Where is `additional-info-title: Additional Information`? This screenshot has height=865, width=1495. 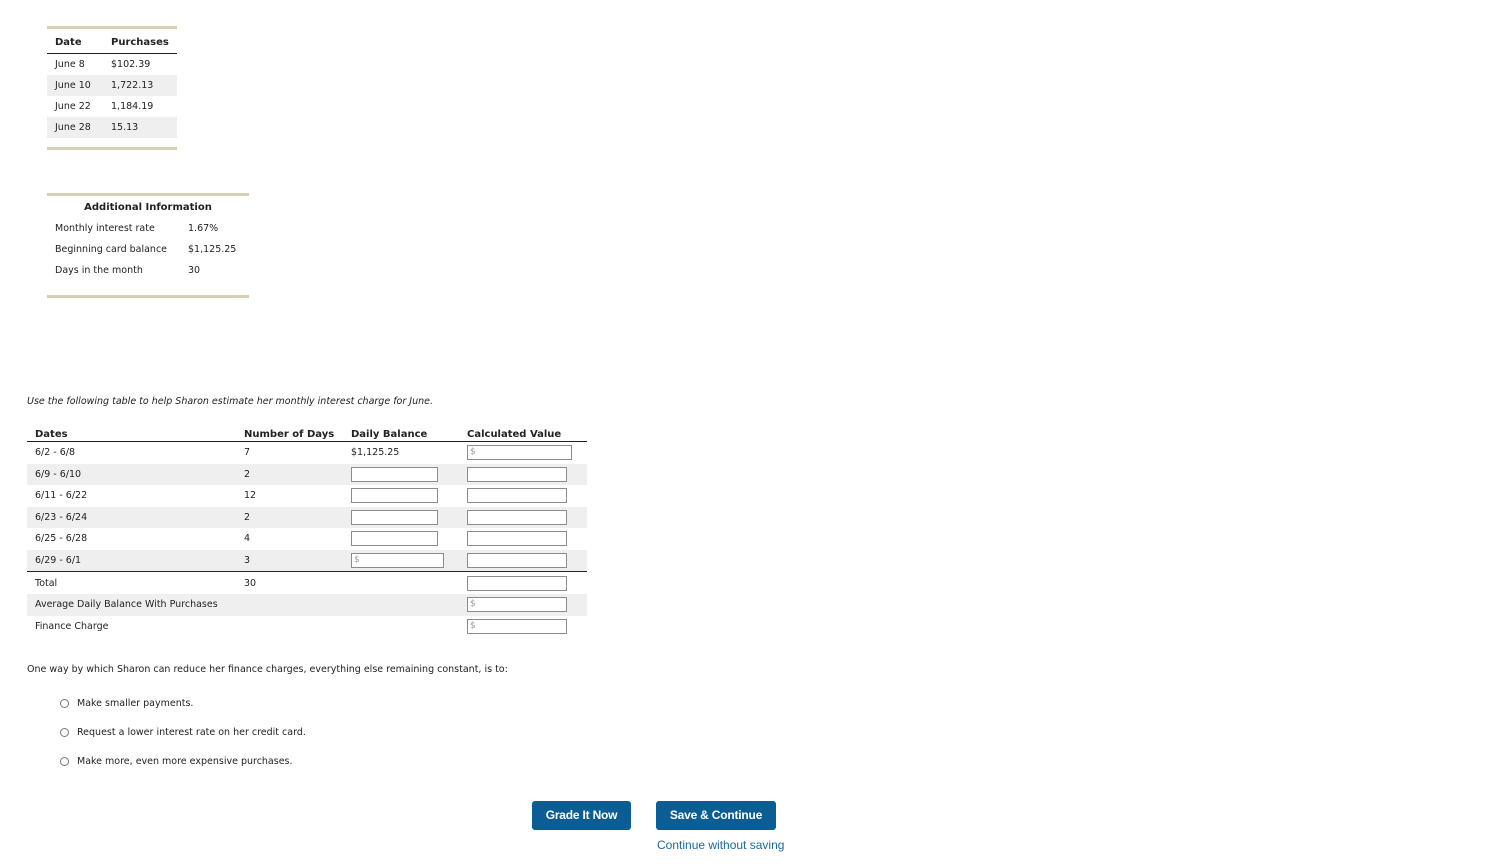
additional-info-title: Additional Information is located at coordinates (148, 207).